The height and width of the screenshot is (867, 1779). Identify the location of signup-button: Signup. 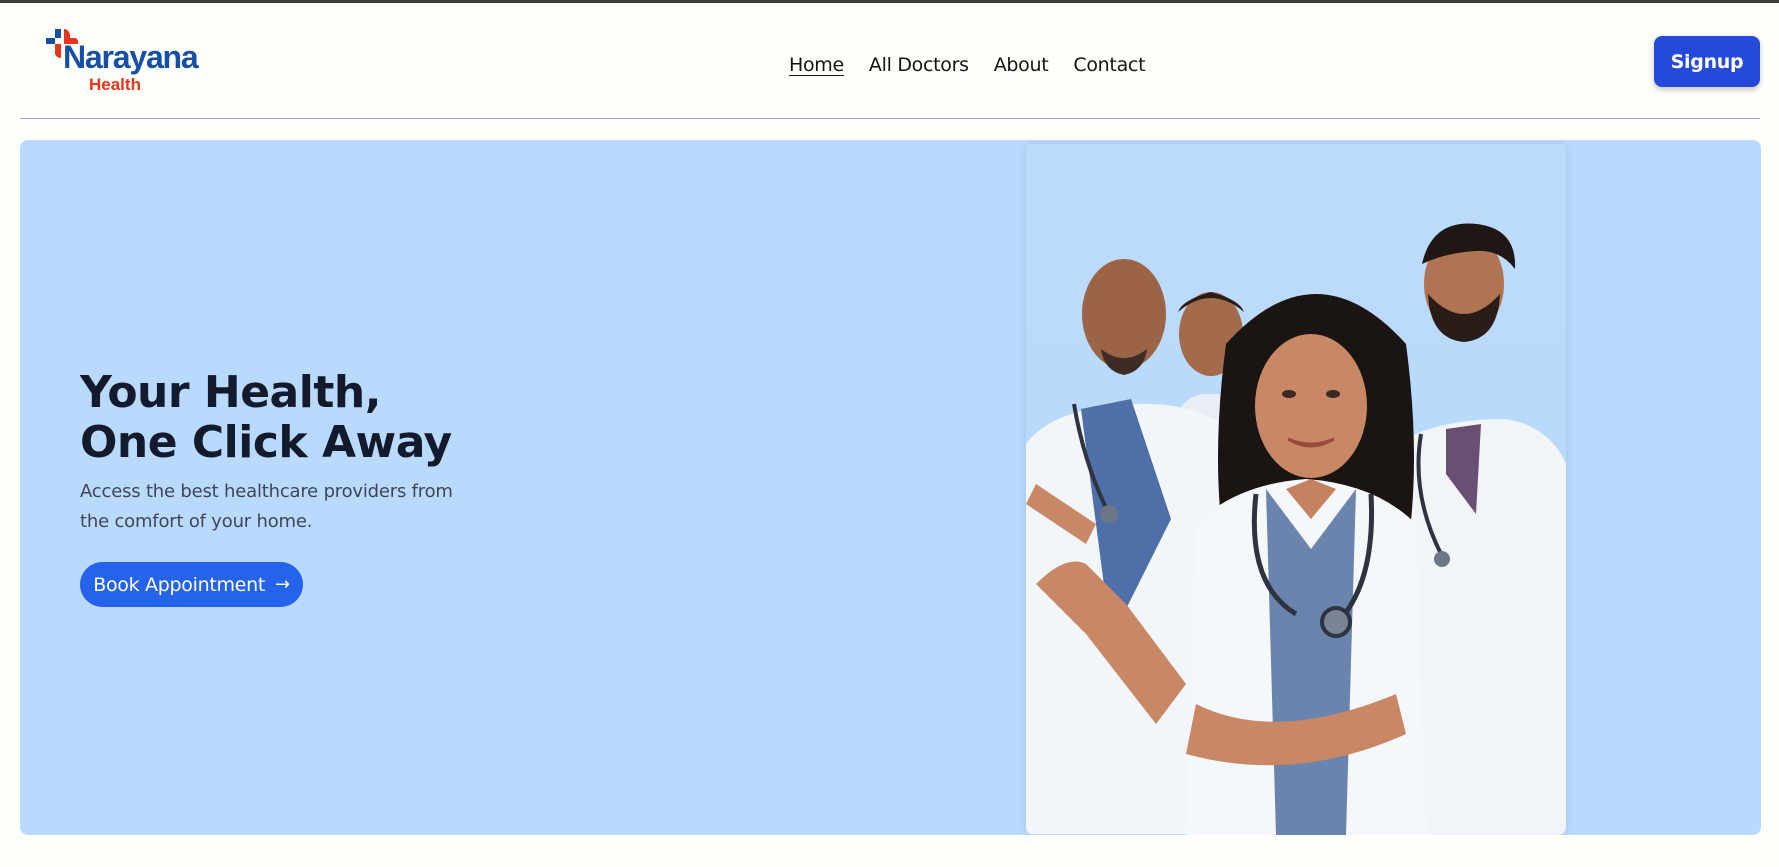
(1707, 61).